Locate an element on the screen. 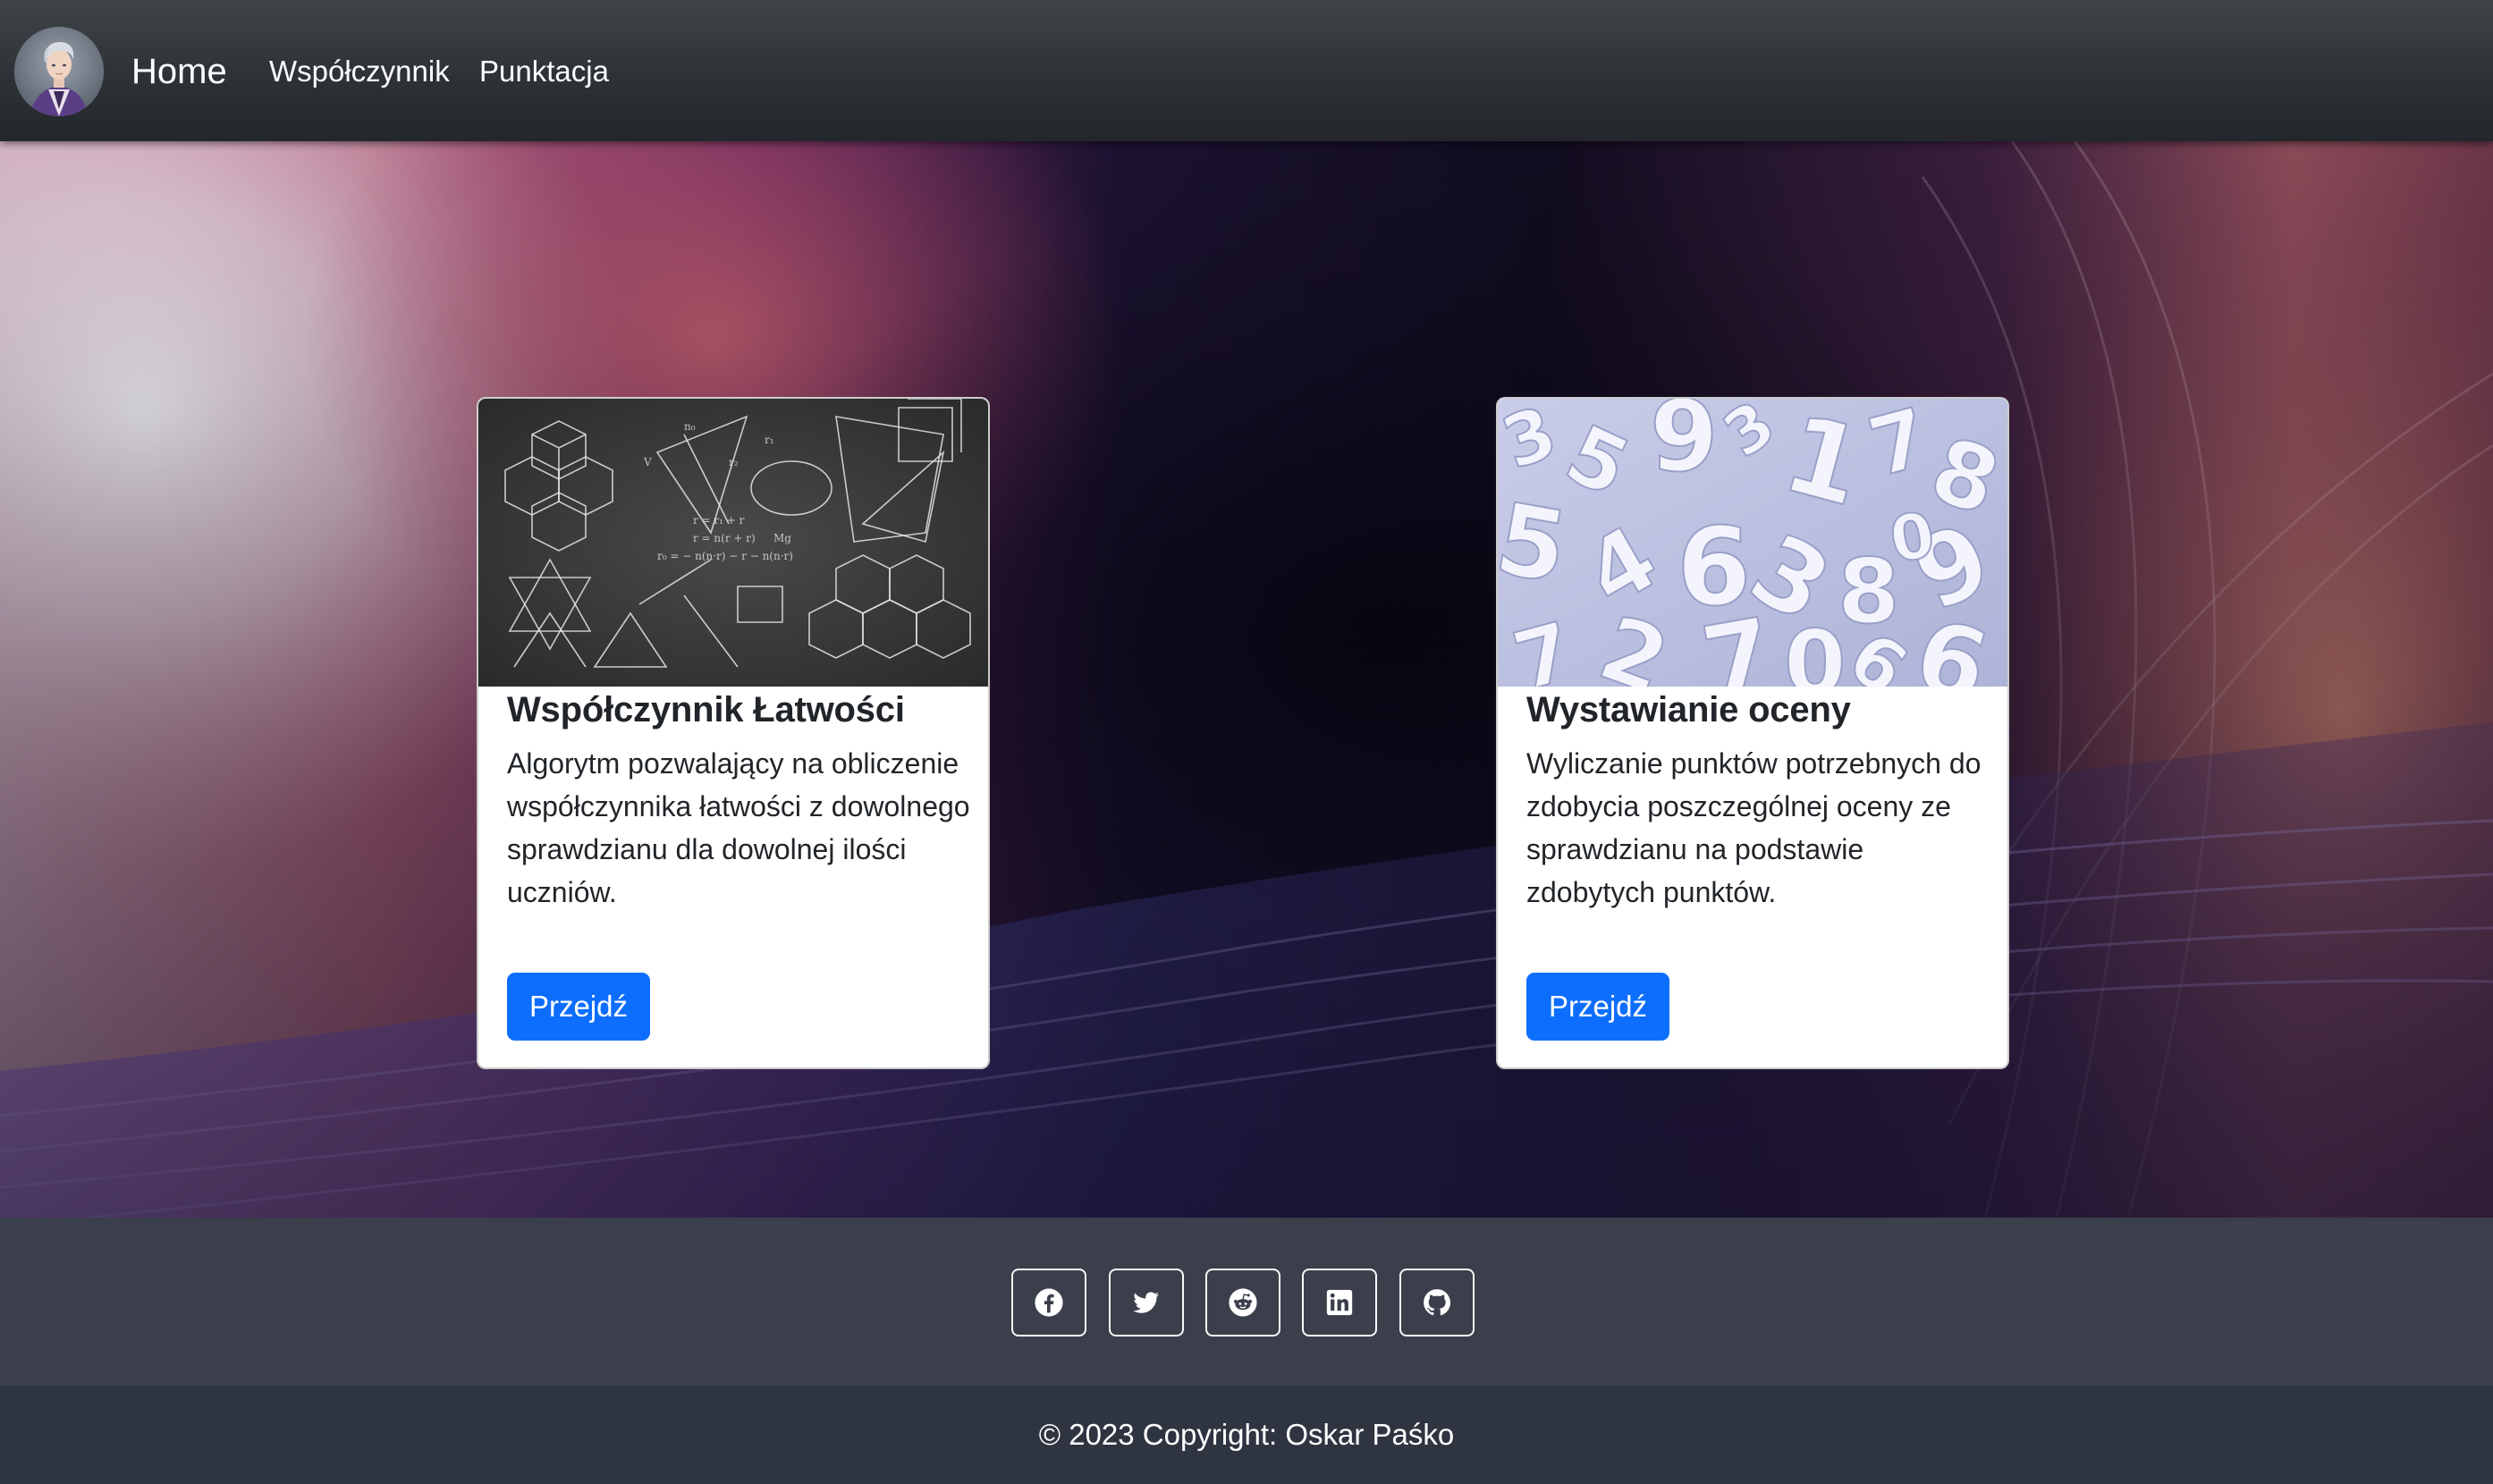 Image resolution: width=2493 pixels, height=1484 pixels. przejdz-button-wspolczynnik: Przejdź is located at coordinates (578, 1007).